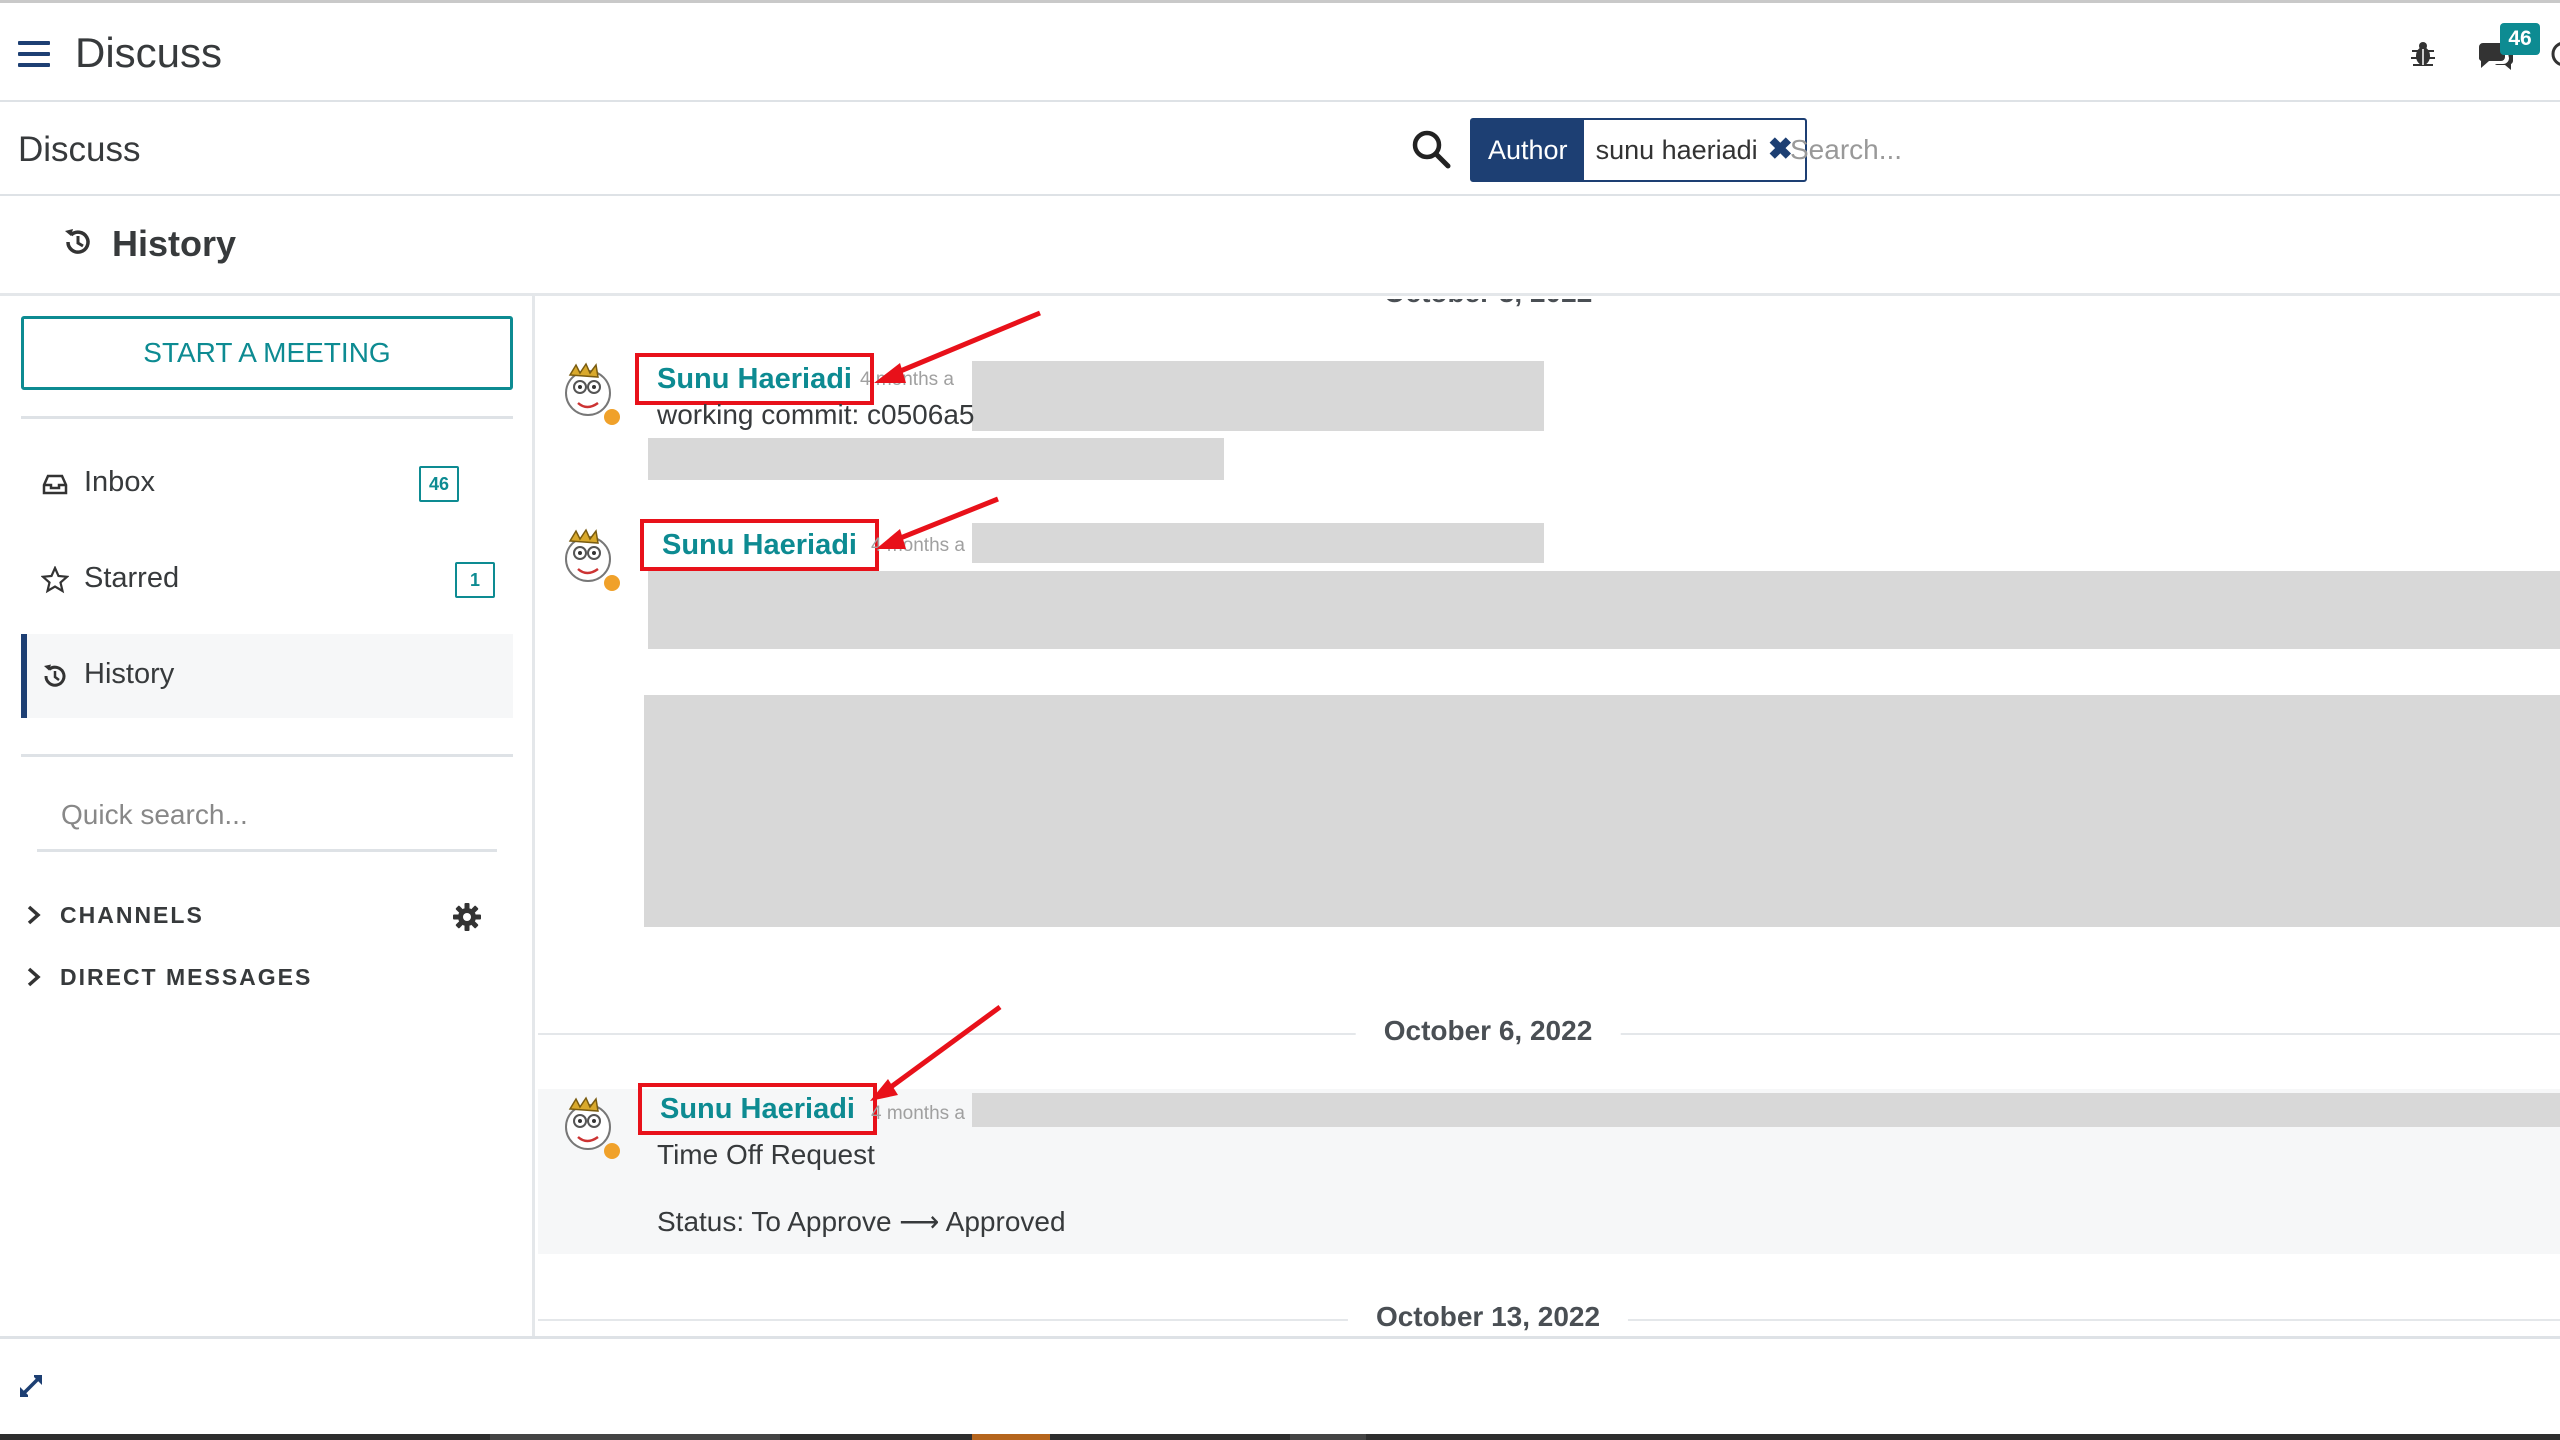  I want to click on activity-icon, so click(2555, 54).